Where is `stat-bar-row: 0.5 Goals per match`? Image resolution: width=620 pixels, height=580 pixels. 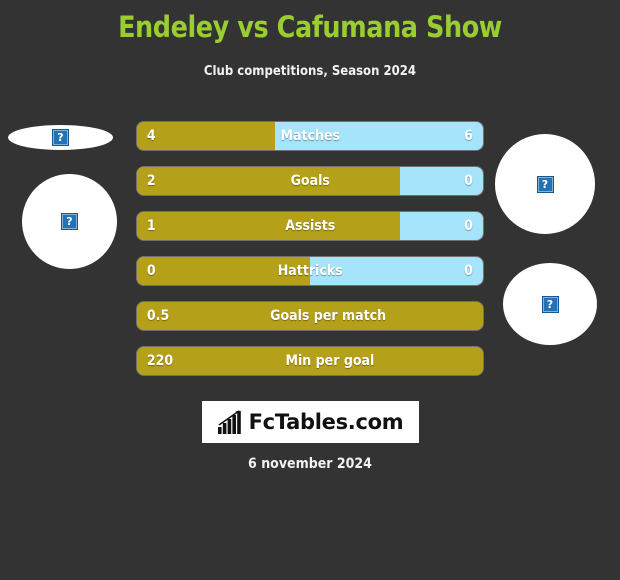
stat-bar-row: 0.5 Goals per match is located at coordinates (310, 316).